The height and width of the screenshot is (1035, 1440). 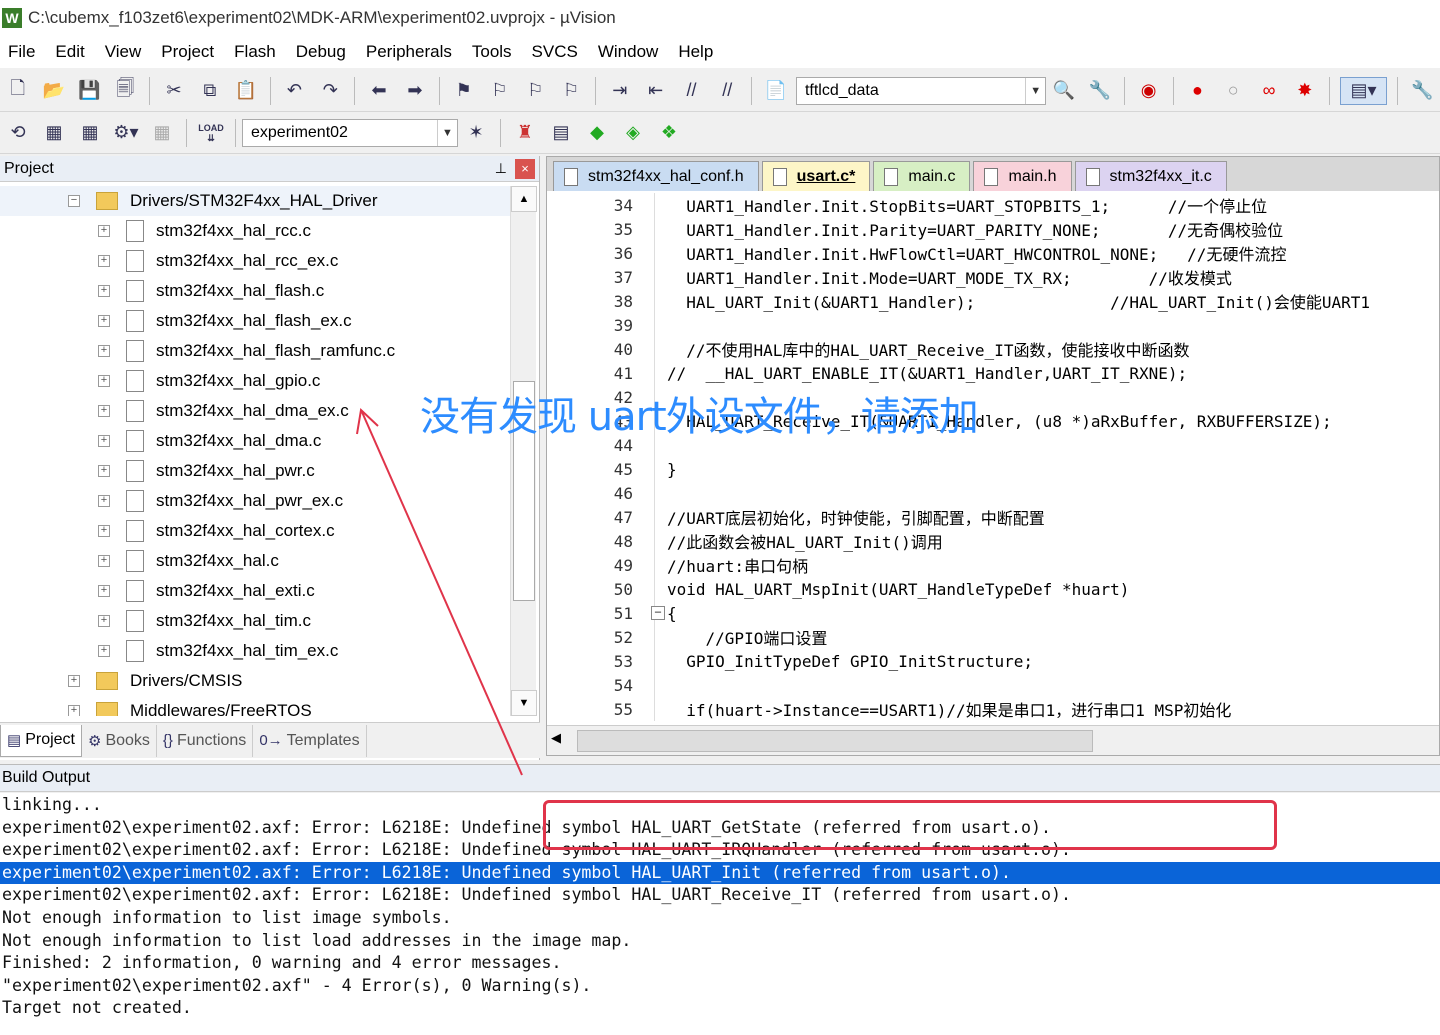 I want to click on cut-icon: ✂, so click(x=174, y=91).